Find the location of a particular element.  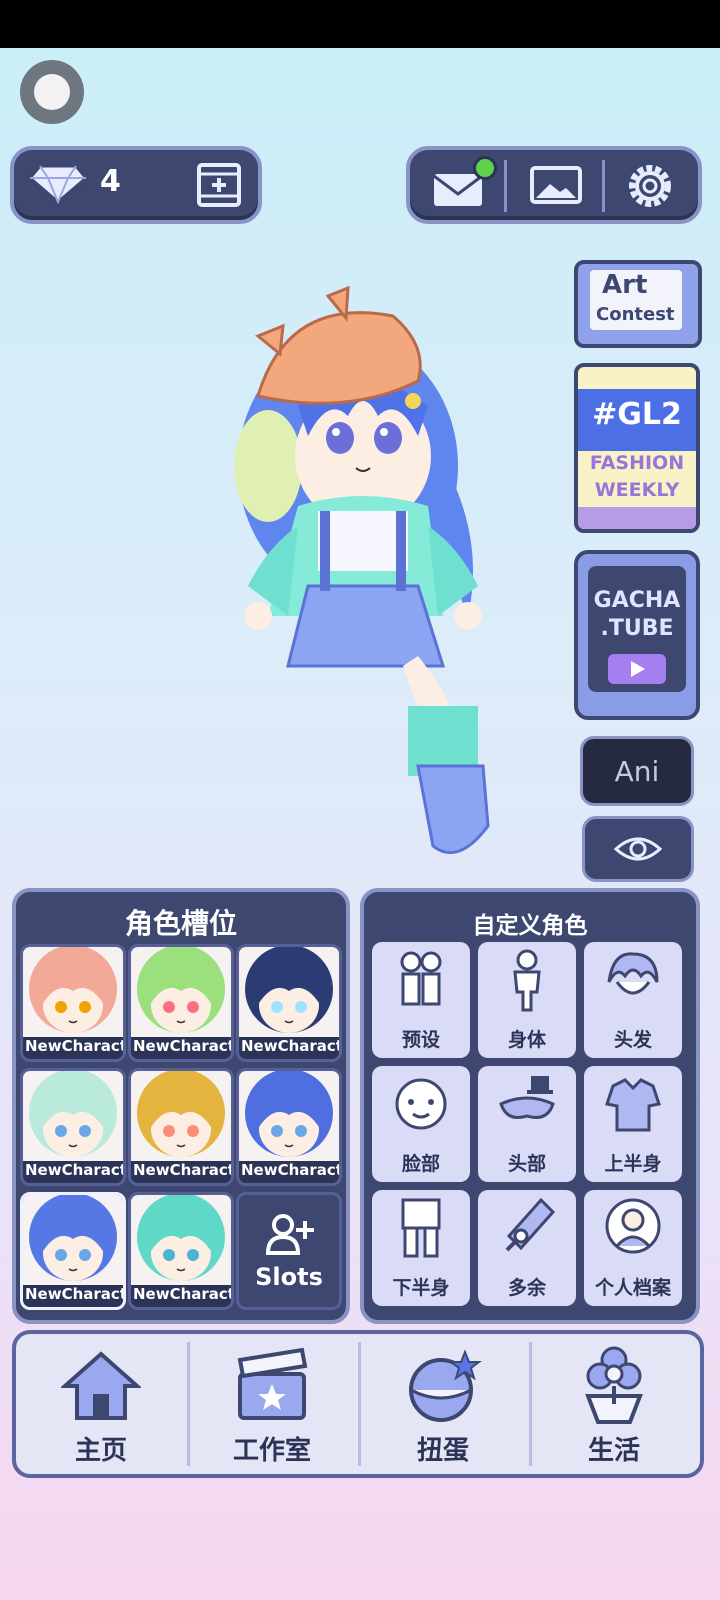

customize-category-label: 个人档案 is located at coordinates (632, 1288).